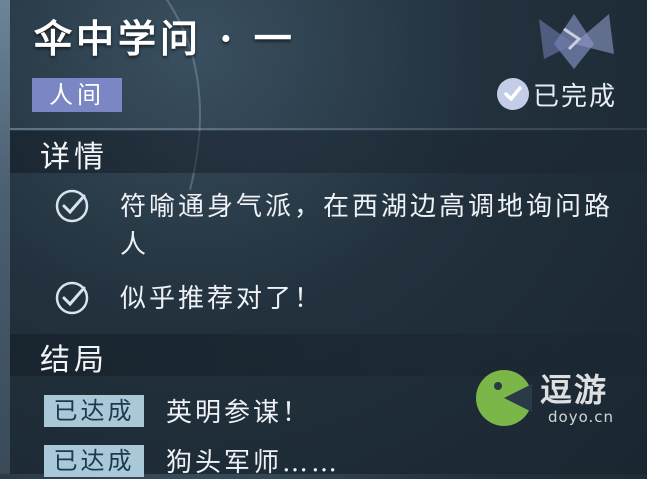  Describe the element at coordinates (581, 417) in the screenshot. I see `watermark-domain: doyo.cn` at that location.